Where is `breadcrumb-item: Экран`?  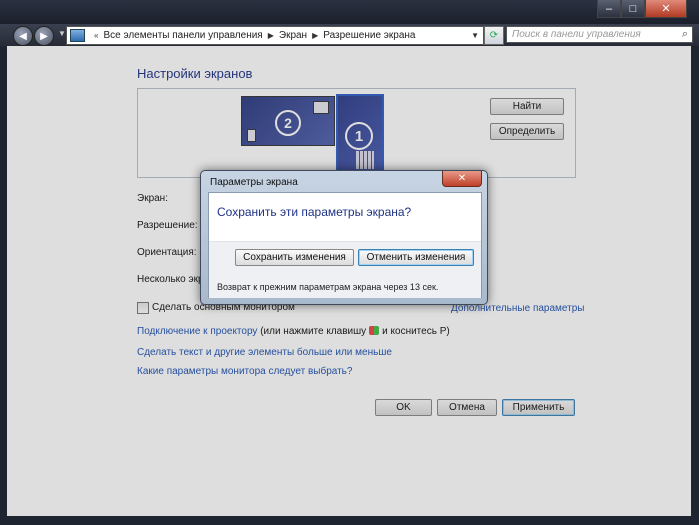
breadcrumb-item: Экран is located at coordinates (293, 35).